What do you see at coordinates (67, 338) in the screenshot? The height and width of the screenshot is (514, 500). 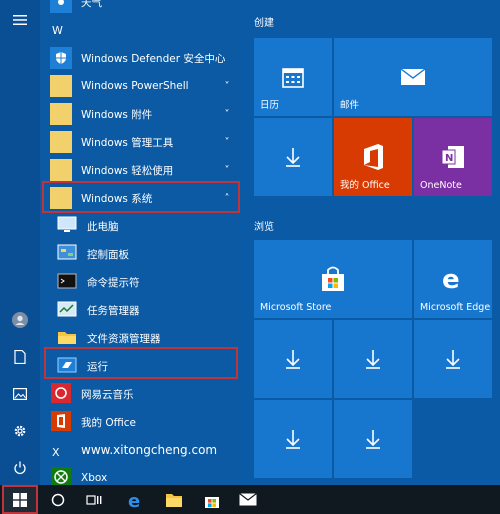 I see `file-explorer-icon` at bounding box center [67, 338].